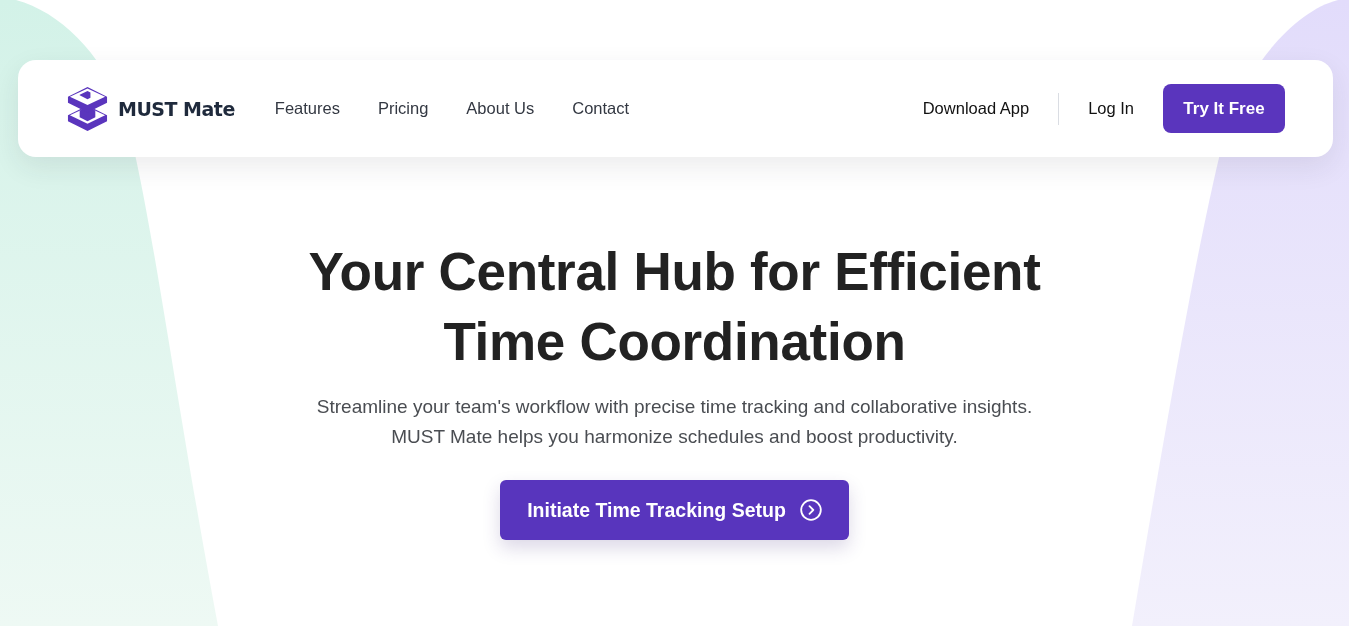 Image resolution: width=1349 pixels, height=626 pixels. What do you see at coordinates (674, 307) in the screenshot?
I see `hero-headline: Your Central Hub for Efficient Time Coordination` at bounding box center [674, 307].